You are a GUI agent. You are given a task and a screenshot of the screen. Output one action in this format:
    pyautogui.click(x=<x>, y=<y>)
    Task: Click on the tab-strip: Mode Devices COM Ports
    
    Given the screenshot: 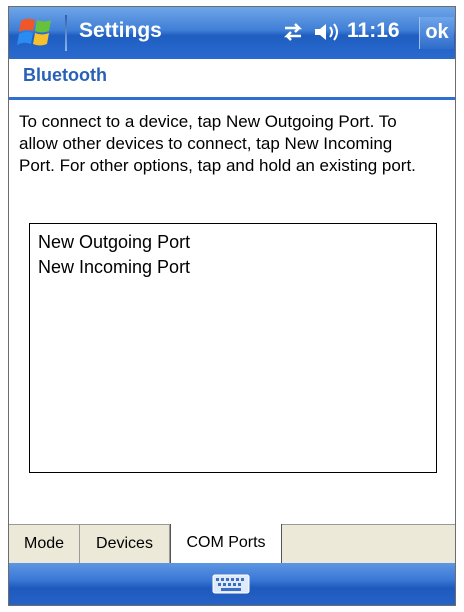 What is the action you would take?
    pyautogui.click(x=232, y=544)
    